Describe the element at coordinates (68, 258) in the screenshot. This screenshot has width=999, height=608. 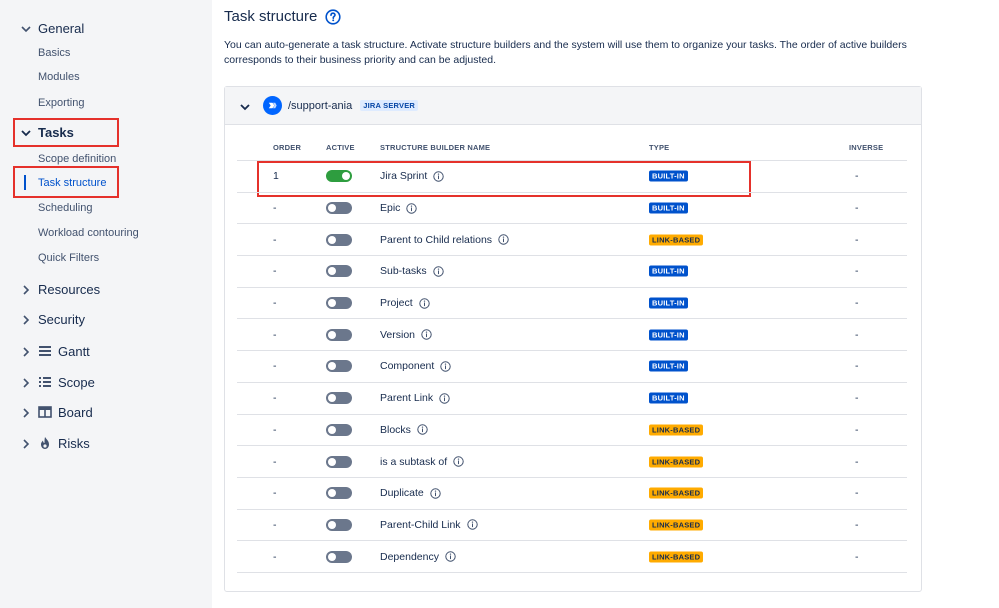
I see `nav-item-quick-filters: Quick Filters` at that location.